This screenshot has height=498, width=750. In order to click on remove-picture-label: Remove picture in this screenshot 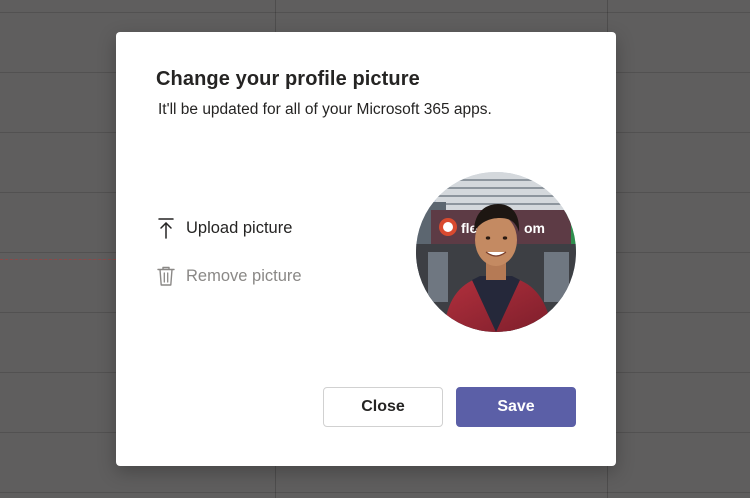, I will do `click(244, 275)`.